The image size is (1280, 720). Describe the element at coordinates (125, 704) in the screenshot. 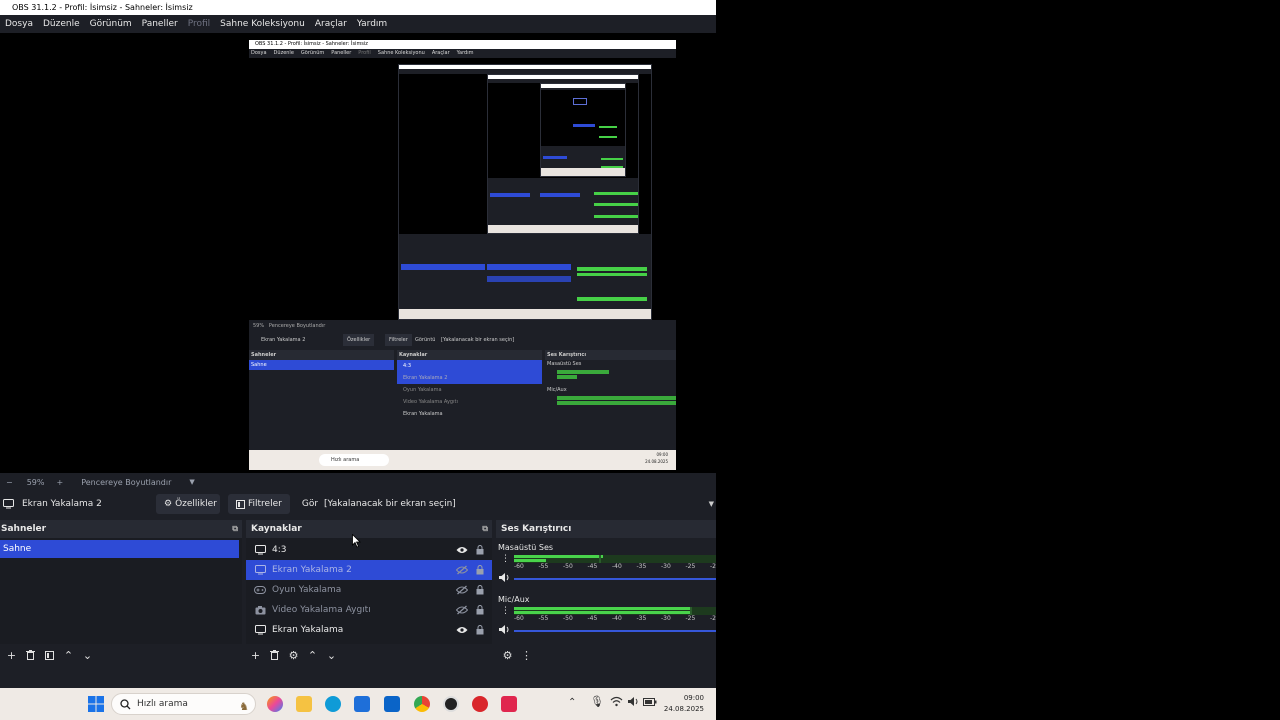

I see `search-icon` at that location.